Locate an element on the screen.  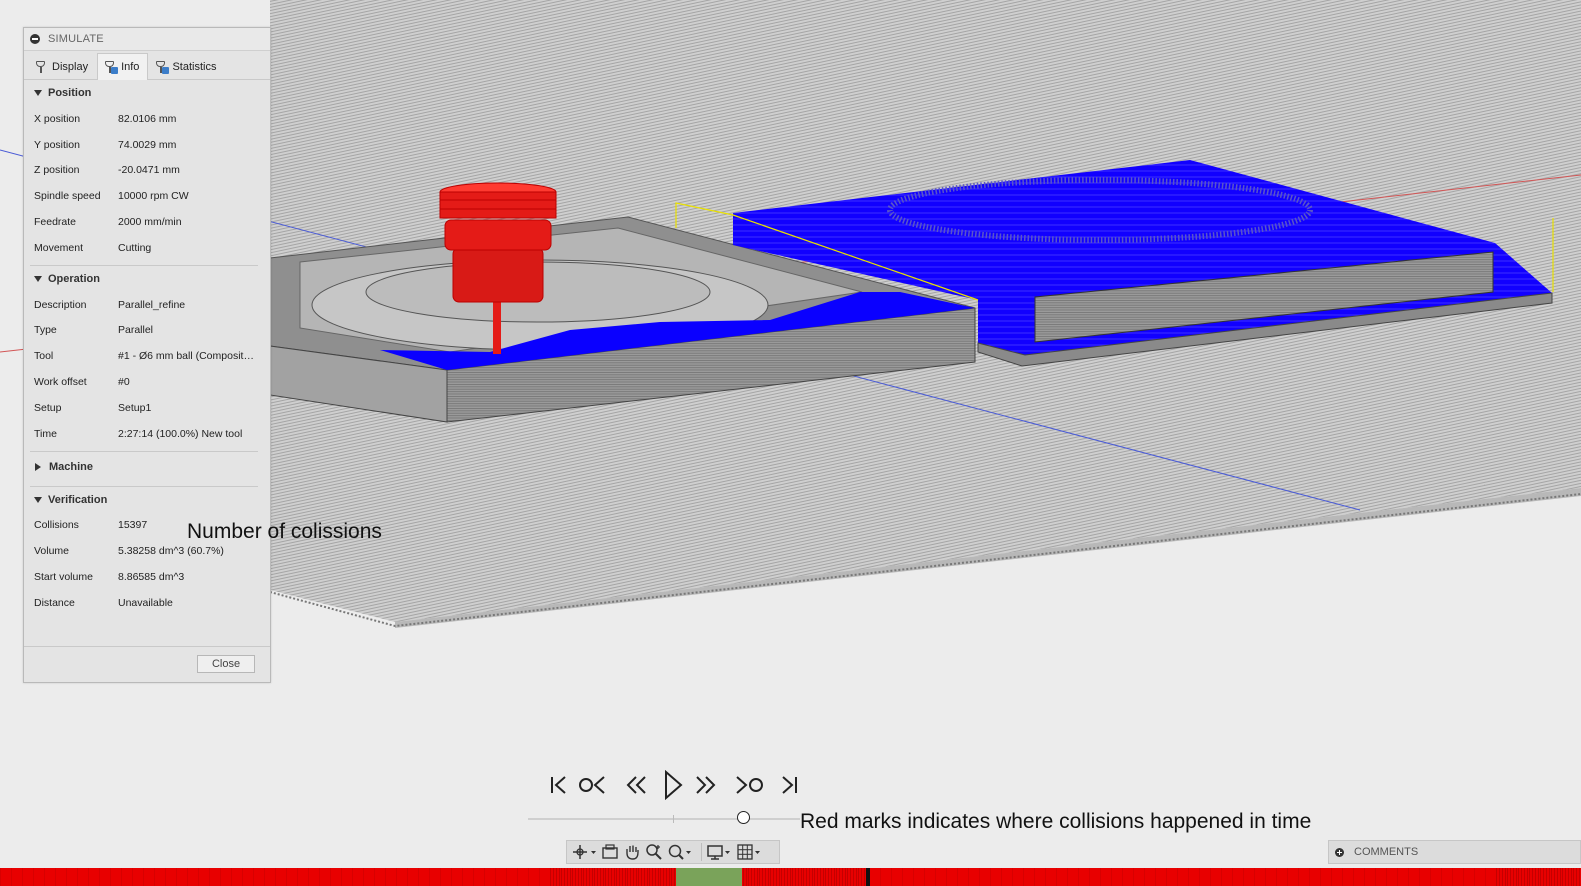
zoom-icon is located at coordinates (654, 852).